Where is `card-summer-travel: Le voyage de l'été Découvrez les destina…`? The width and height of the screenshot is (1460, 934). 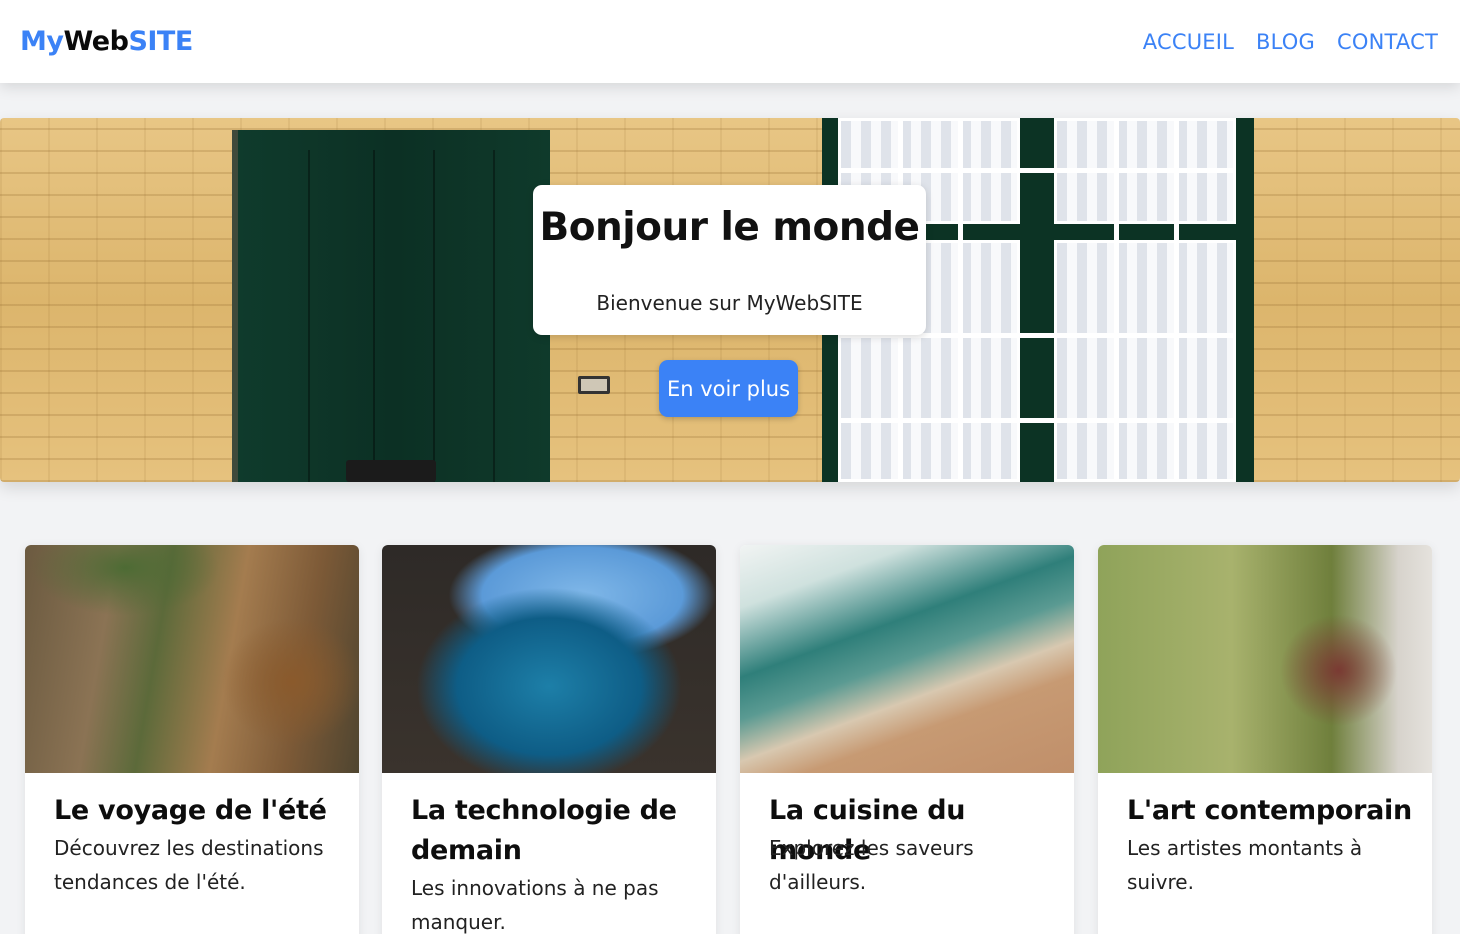 card-summer-travel: Le voyage de l'été Découvrez les destina… is located at coordinates (192, 739).